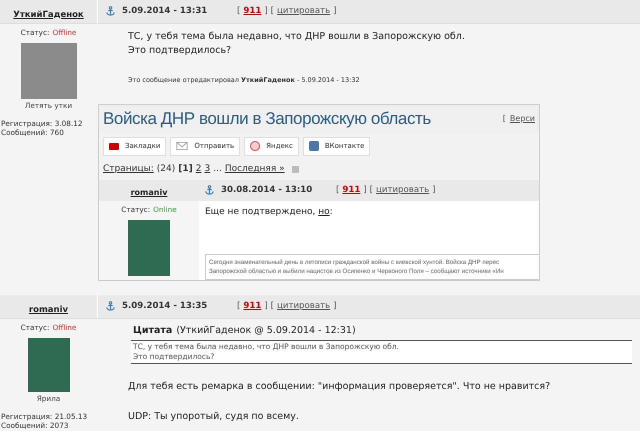 The height and width of the screenshot is (431, 640). What do you see at coordinates (165, 306) in the screenshot?
I see `post-date: 5.09.2014 - 13:35` at bounding box center [165, 306].